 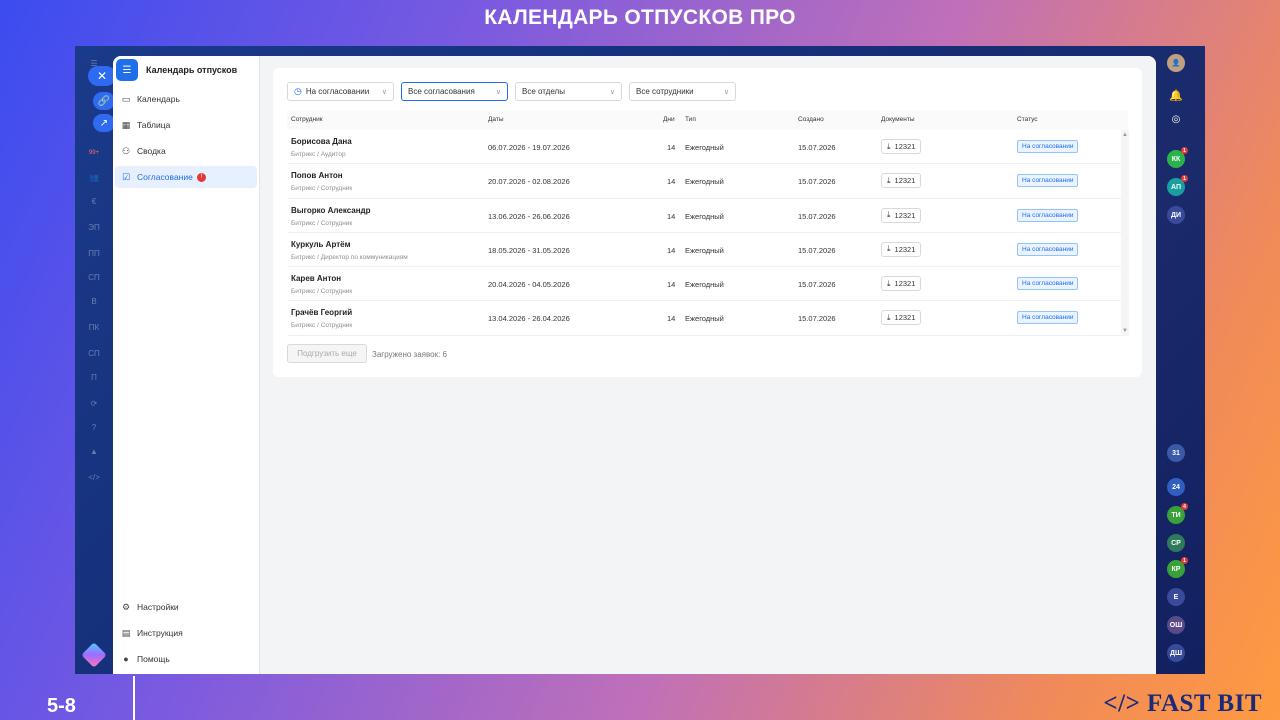 What do you see at coordinates (340, 91) in the screenshot?
I see `status-filter: ◷ На согласовании ∨` at bounding box center [340, 91].